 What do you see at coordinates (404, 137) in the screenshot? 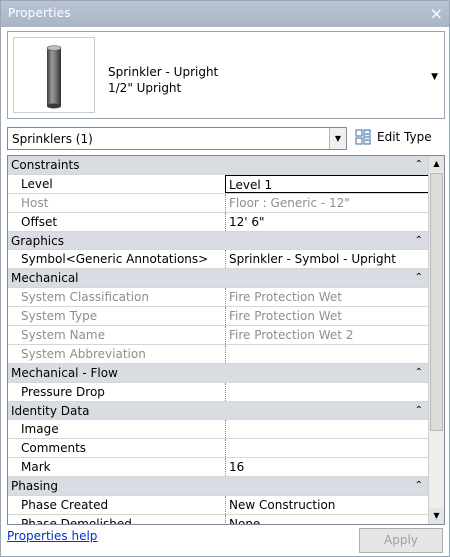
I see `edit-type-label: Edit Type` at bounding box center [404, 137].